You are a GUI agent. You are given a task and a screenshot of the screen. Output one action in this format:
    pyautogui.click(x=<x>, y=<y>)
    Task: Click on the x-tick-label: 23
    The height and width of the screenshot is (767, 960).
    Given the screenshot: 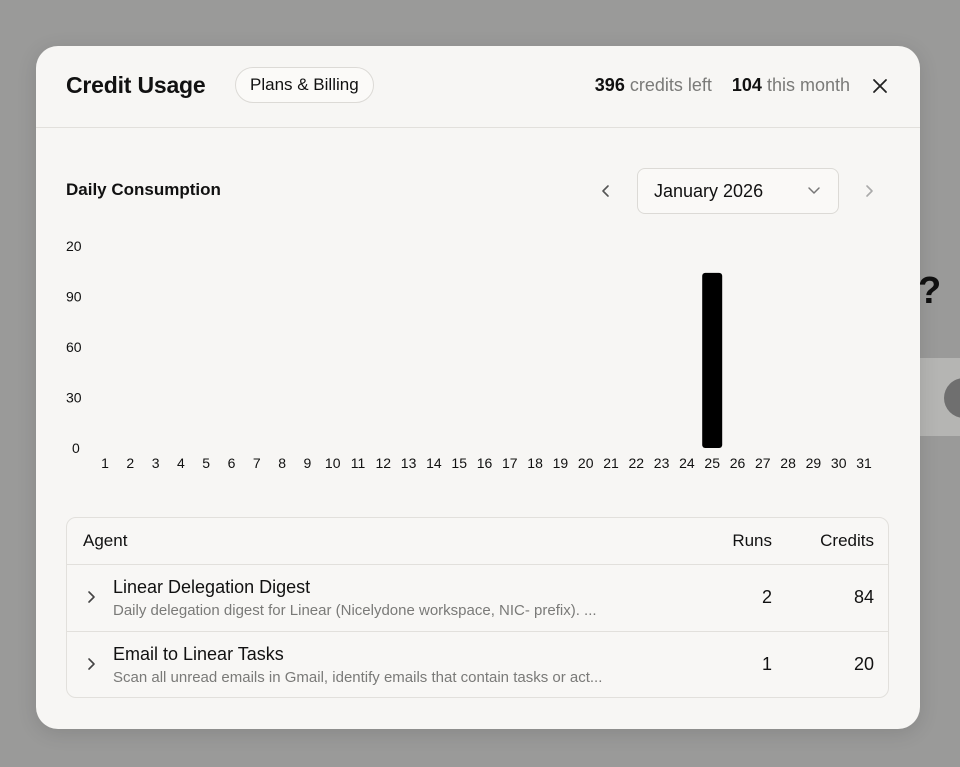 What is the action you would take?
    pyautogui.click(x=662, y=463)
    